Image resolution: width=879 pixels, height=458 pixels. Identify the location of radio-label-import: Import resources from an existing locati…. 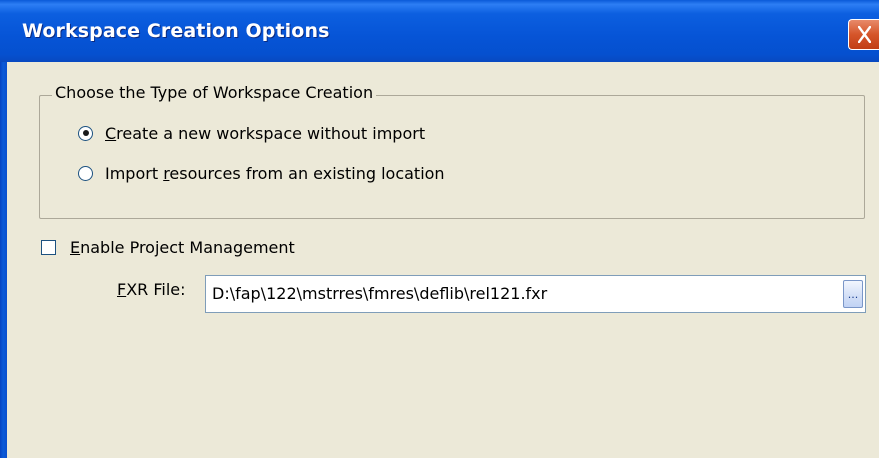
(275, 173).